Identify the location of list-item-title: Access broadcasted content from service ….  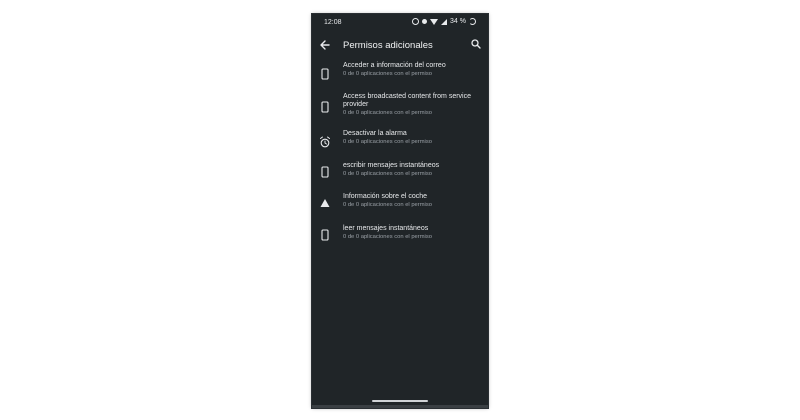
(407, 100).